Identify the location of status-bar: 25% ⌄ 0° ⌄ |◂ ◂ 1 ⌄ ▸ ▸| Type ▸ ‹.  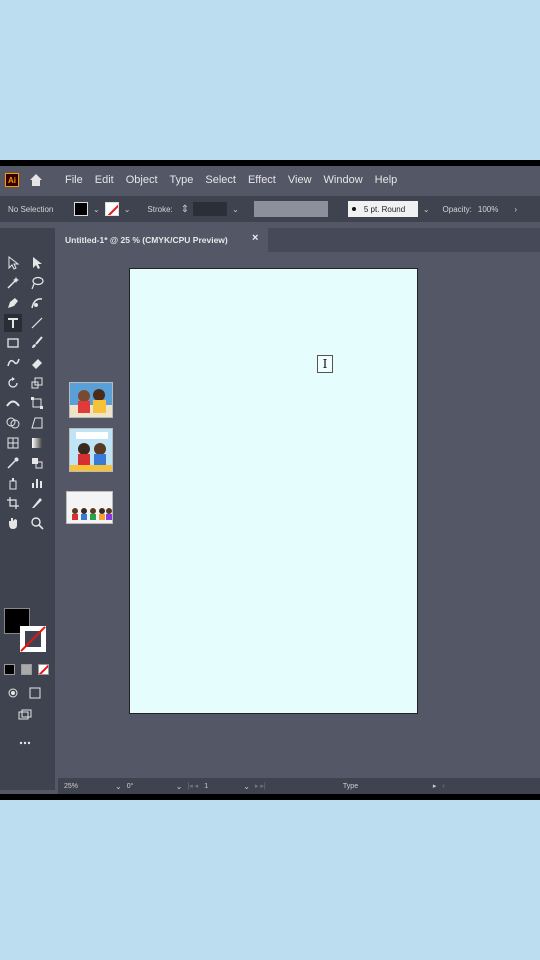
(299, 786).